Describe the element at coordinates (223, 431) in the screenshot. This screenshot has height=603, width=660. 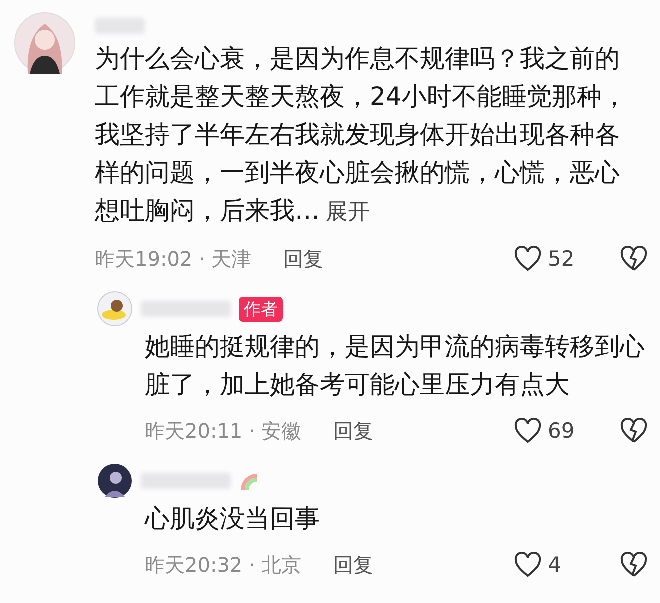
I see `comment-time-location: 昨天20:11 · 安徽` at that location.